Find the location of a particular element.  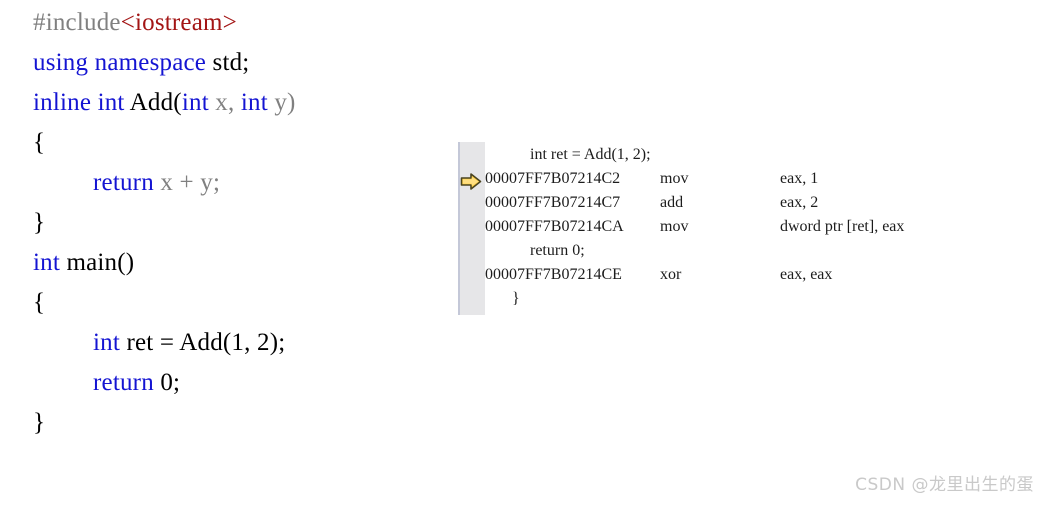

code-token: main() is located at coordinates (100, 262).